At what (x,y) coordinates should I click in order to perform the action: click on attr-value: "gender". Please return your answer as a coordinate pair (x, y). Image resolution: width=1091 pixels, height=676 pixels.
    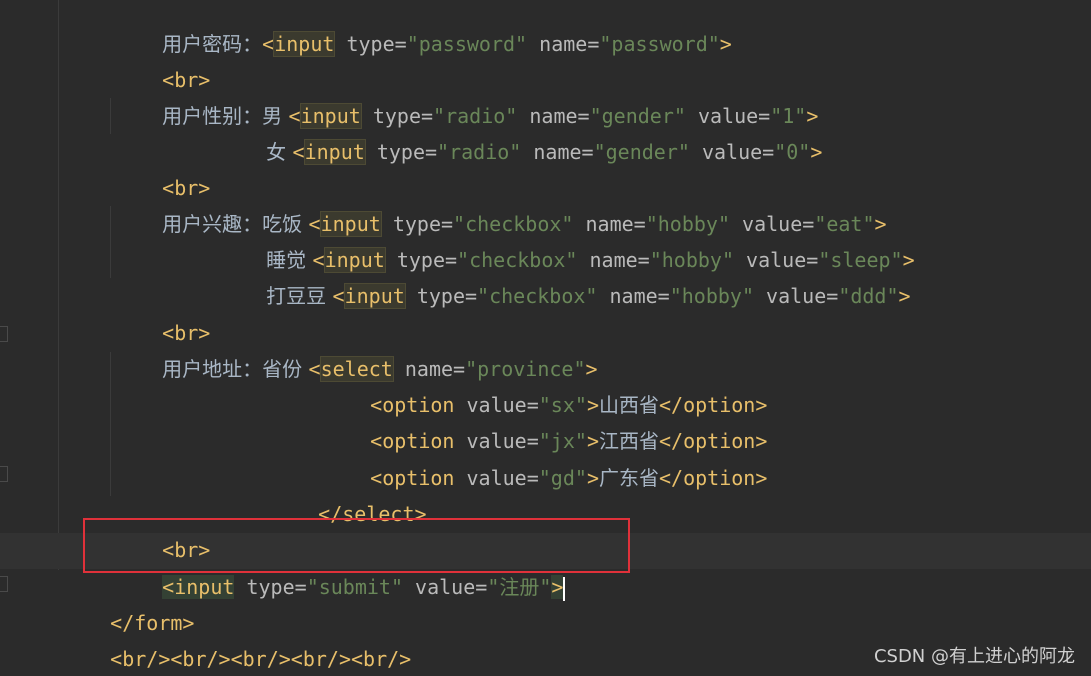
    Looking at the image, I should click on (641, 152).